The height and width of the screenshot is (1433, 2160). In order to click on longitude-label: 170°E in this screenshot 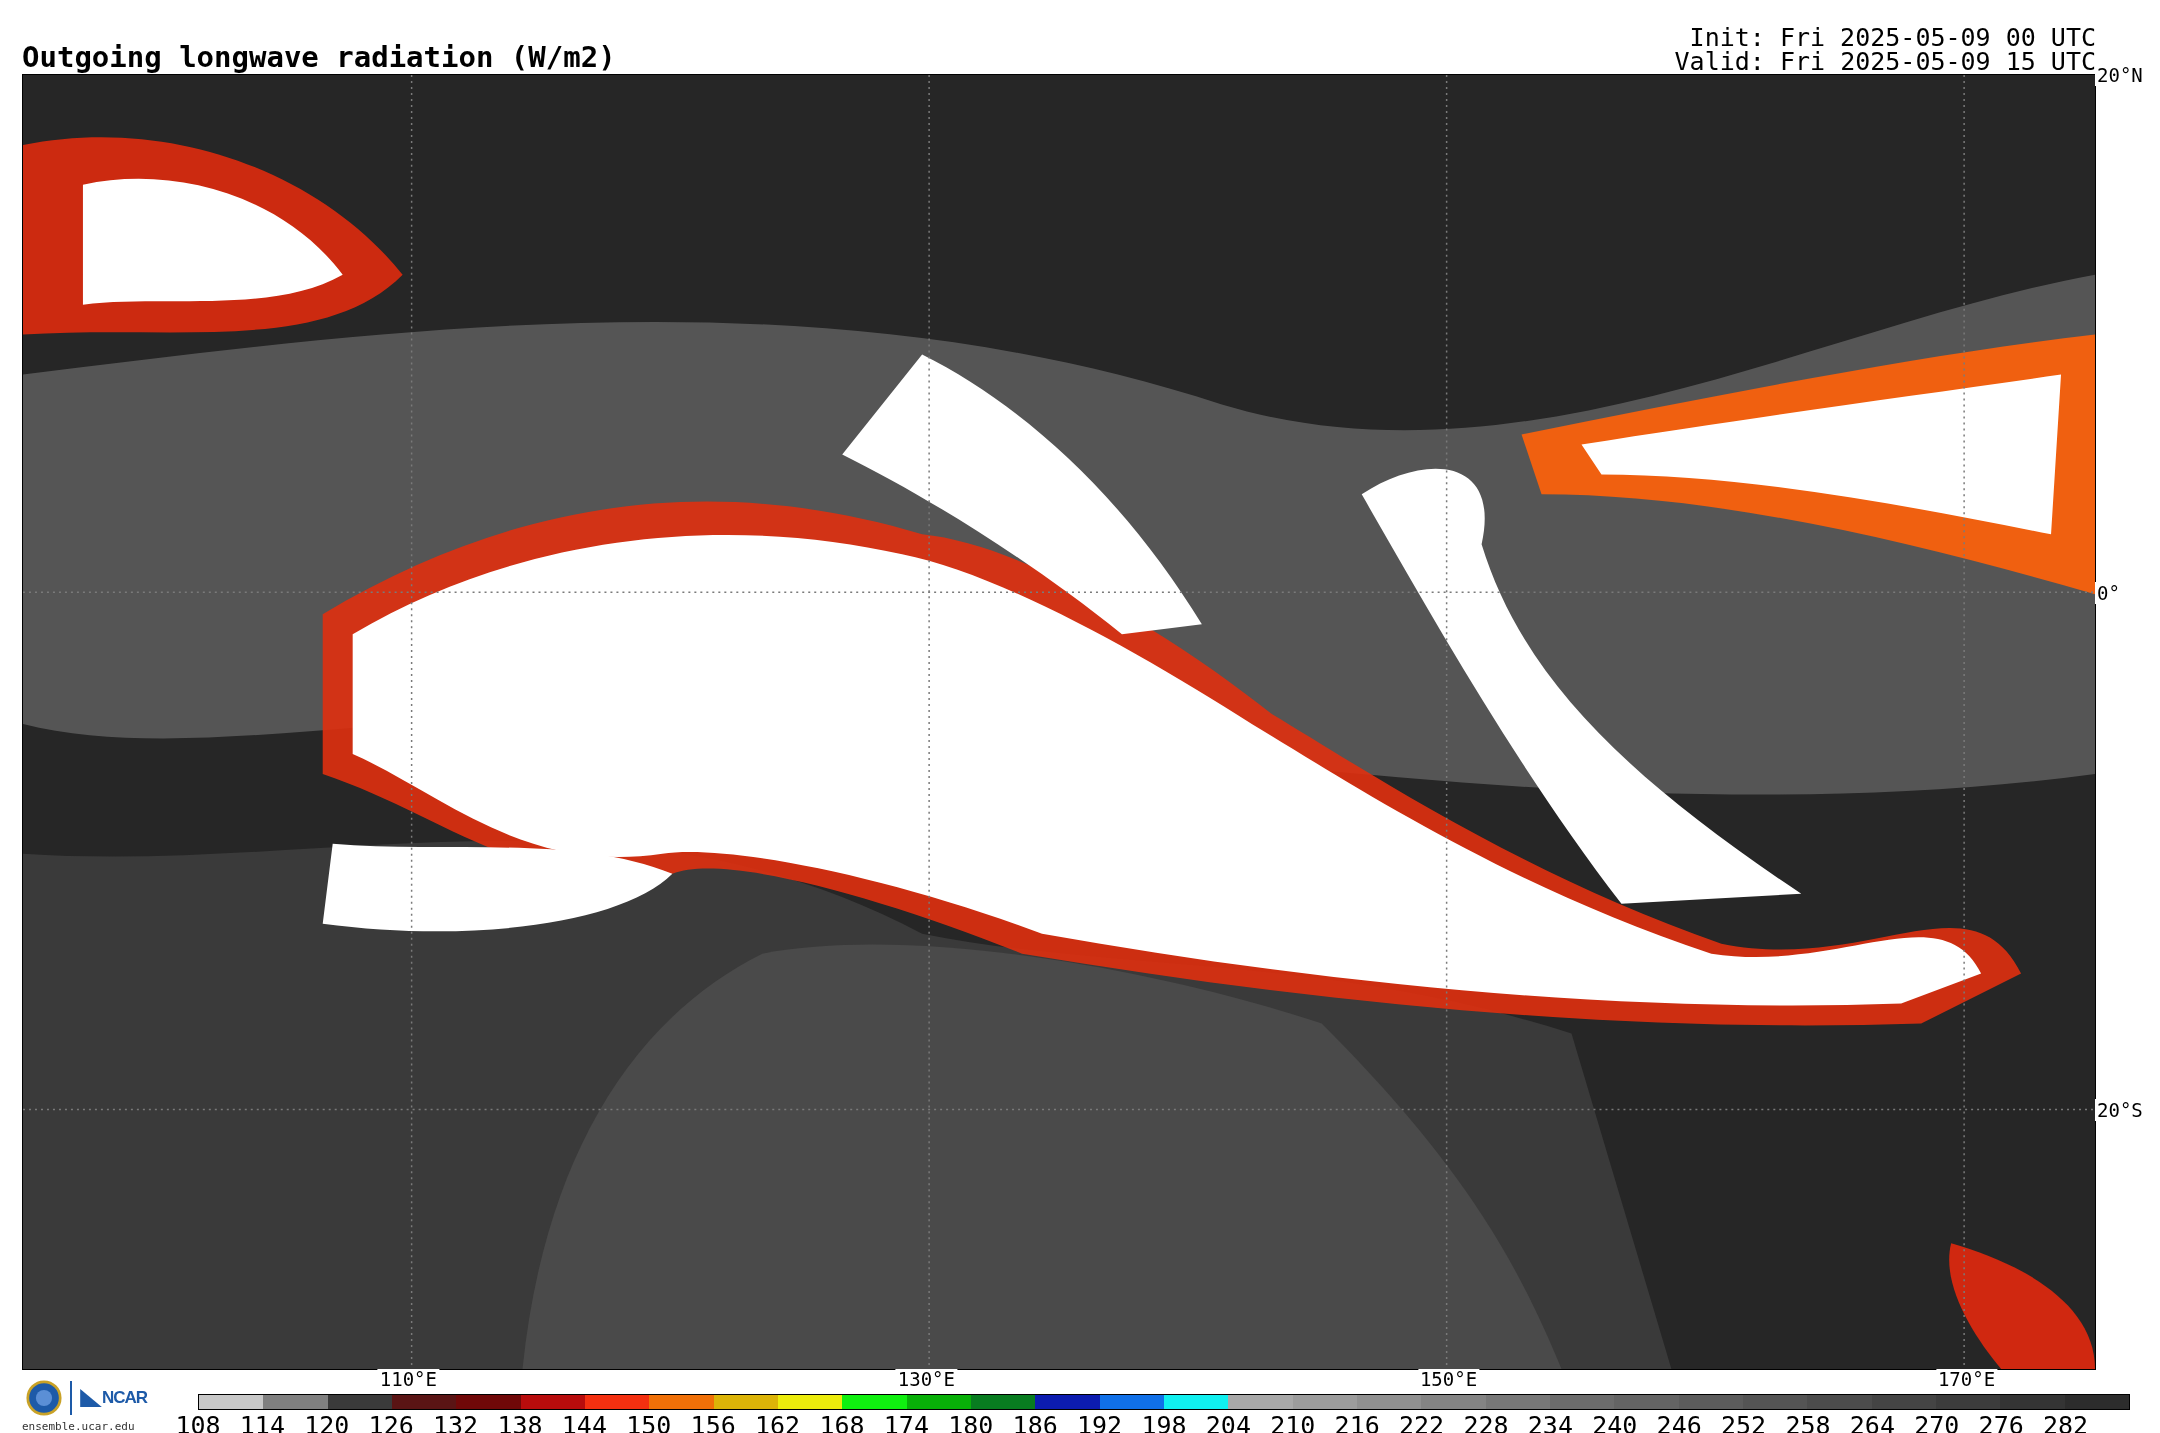, I will do `click(1966, 1379)`.